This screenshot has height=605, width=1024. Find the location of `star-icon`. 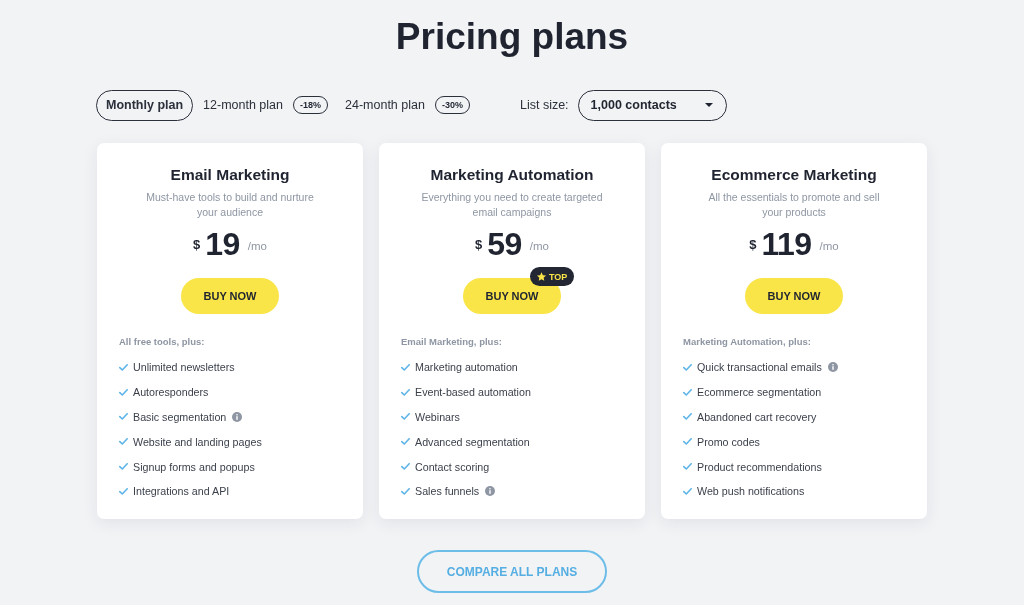

star-icon is located at coordinates (541, 276).